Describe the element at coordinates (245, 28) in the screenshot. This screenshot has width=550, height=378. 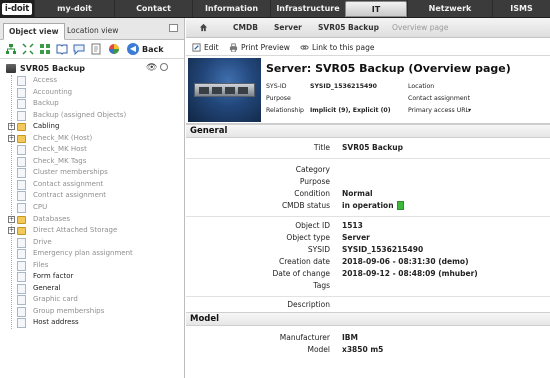
I see `breadcrumb-cmdb: CMDB` at that location.